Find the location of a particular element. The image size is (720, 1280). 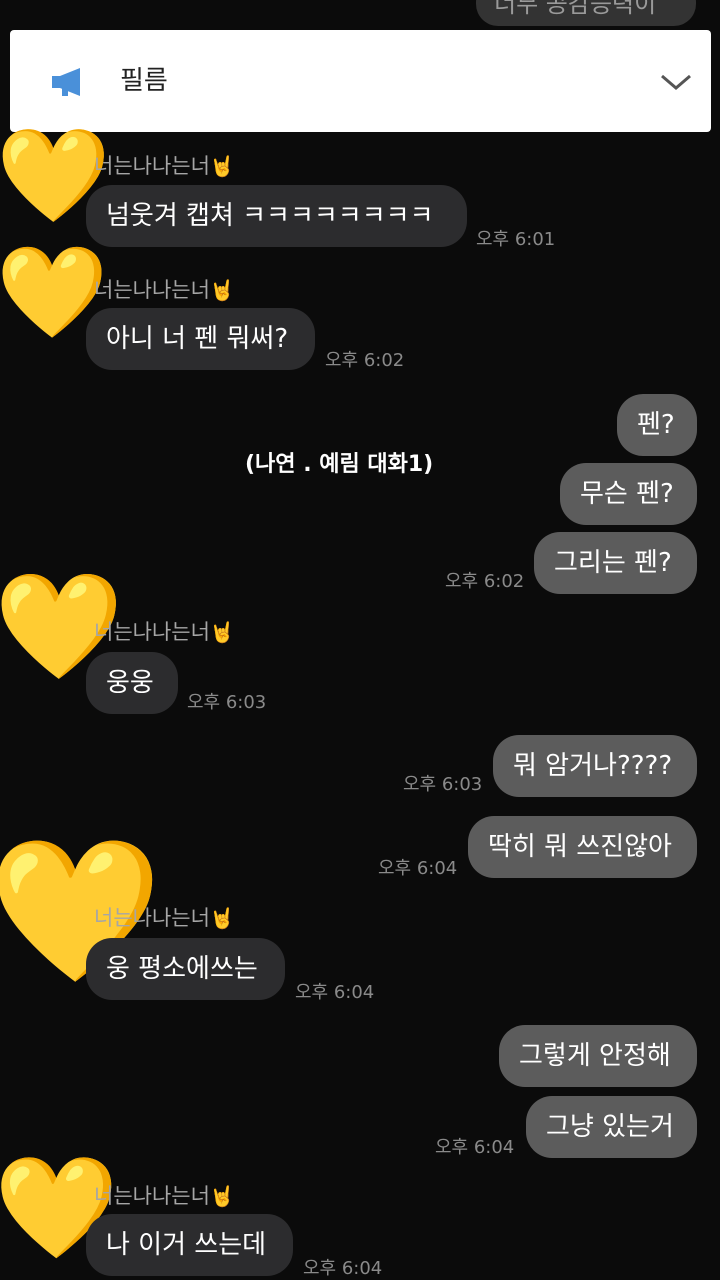

message-bubble: 웅웅 is located at coordinates (132, 683).